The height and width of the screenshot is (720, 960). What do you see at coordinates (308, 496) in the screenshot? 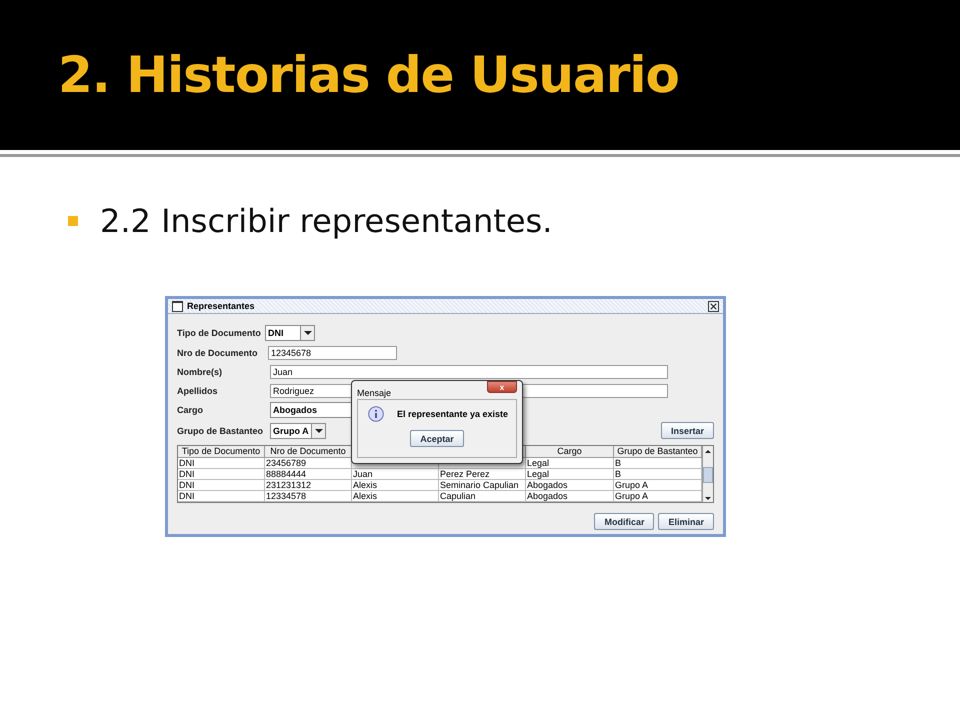
I see `table-cell: 12334578` at bounding box center [308, 496].